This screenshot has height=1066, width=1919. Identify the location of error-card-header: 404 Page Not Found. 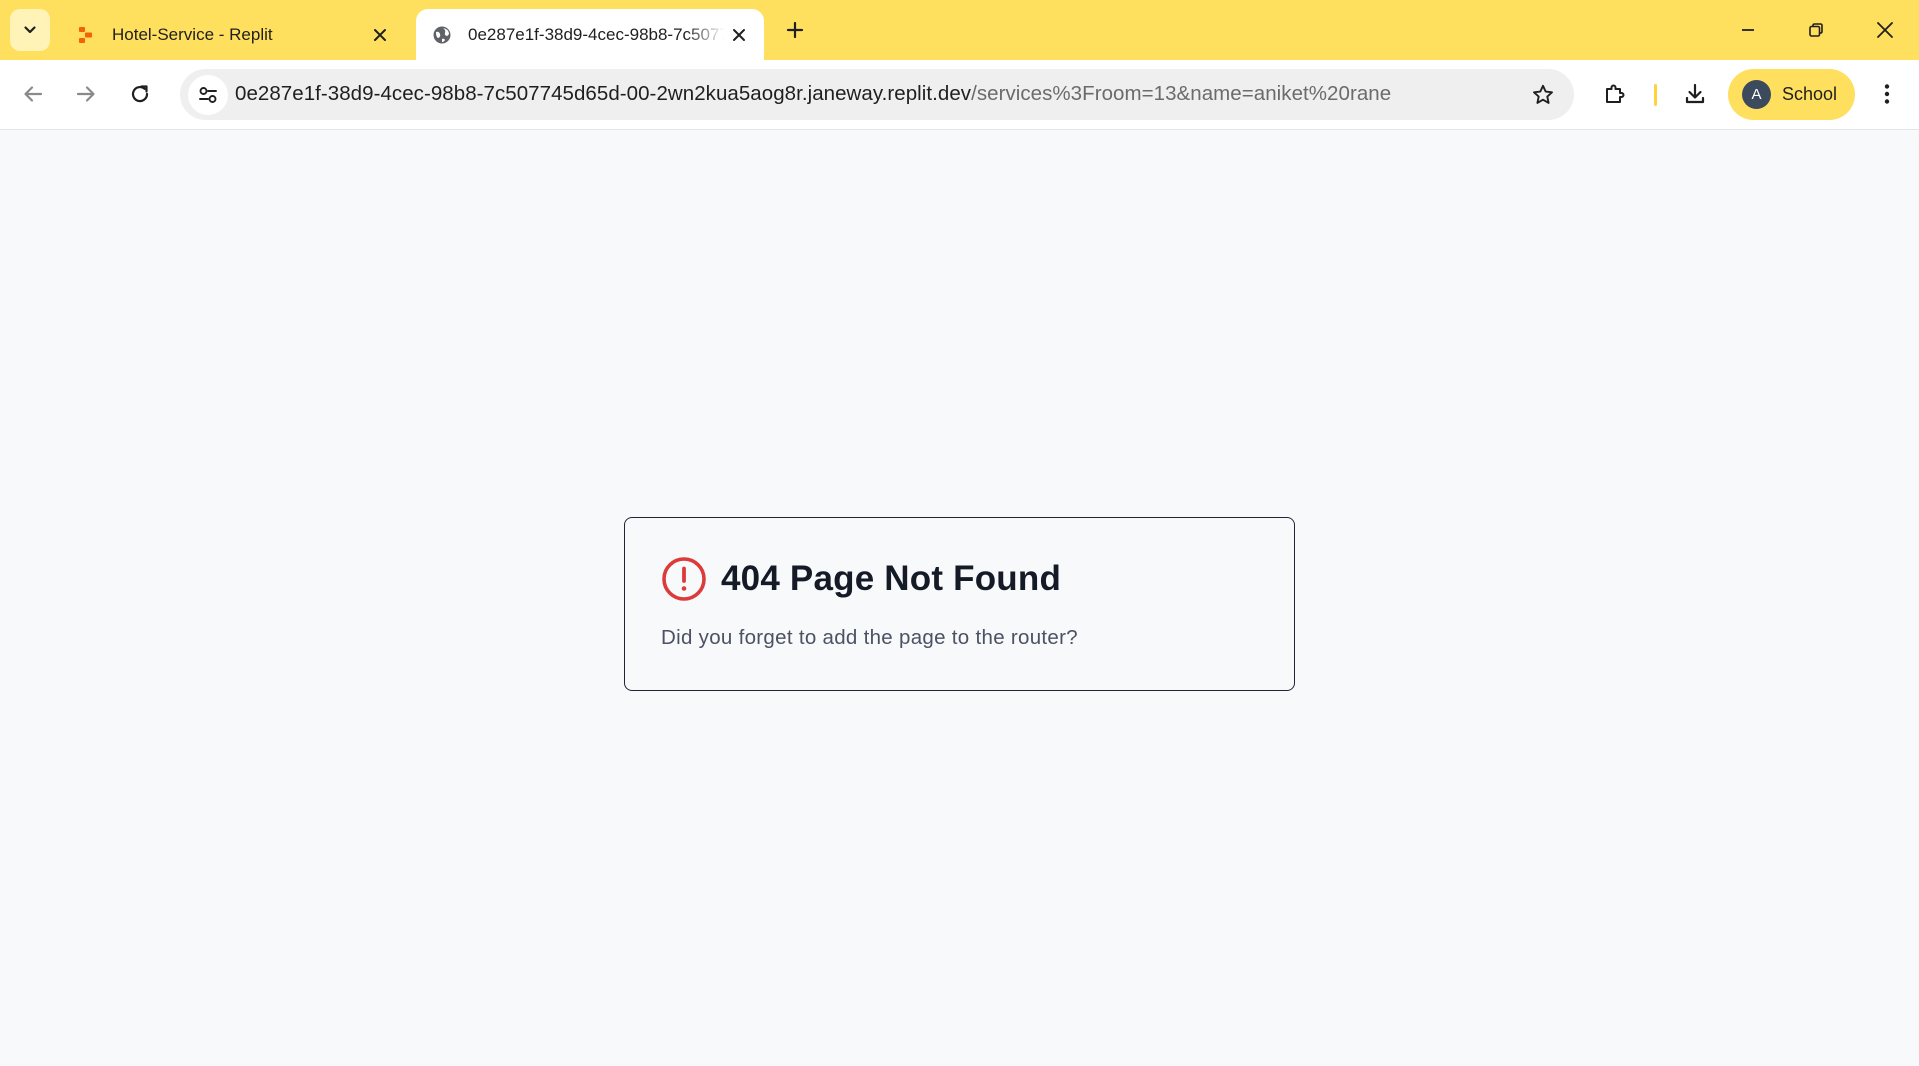
(861, 579).